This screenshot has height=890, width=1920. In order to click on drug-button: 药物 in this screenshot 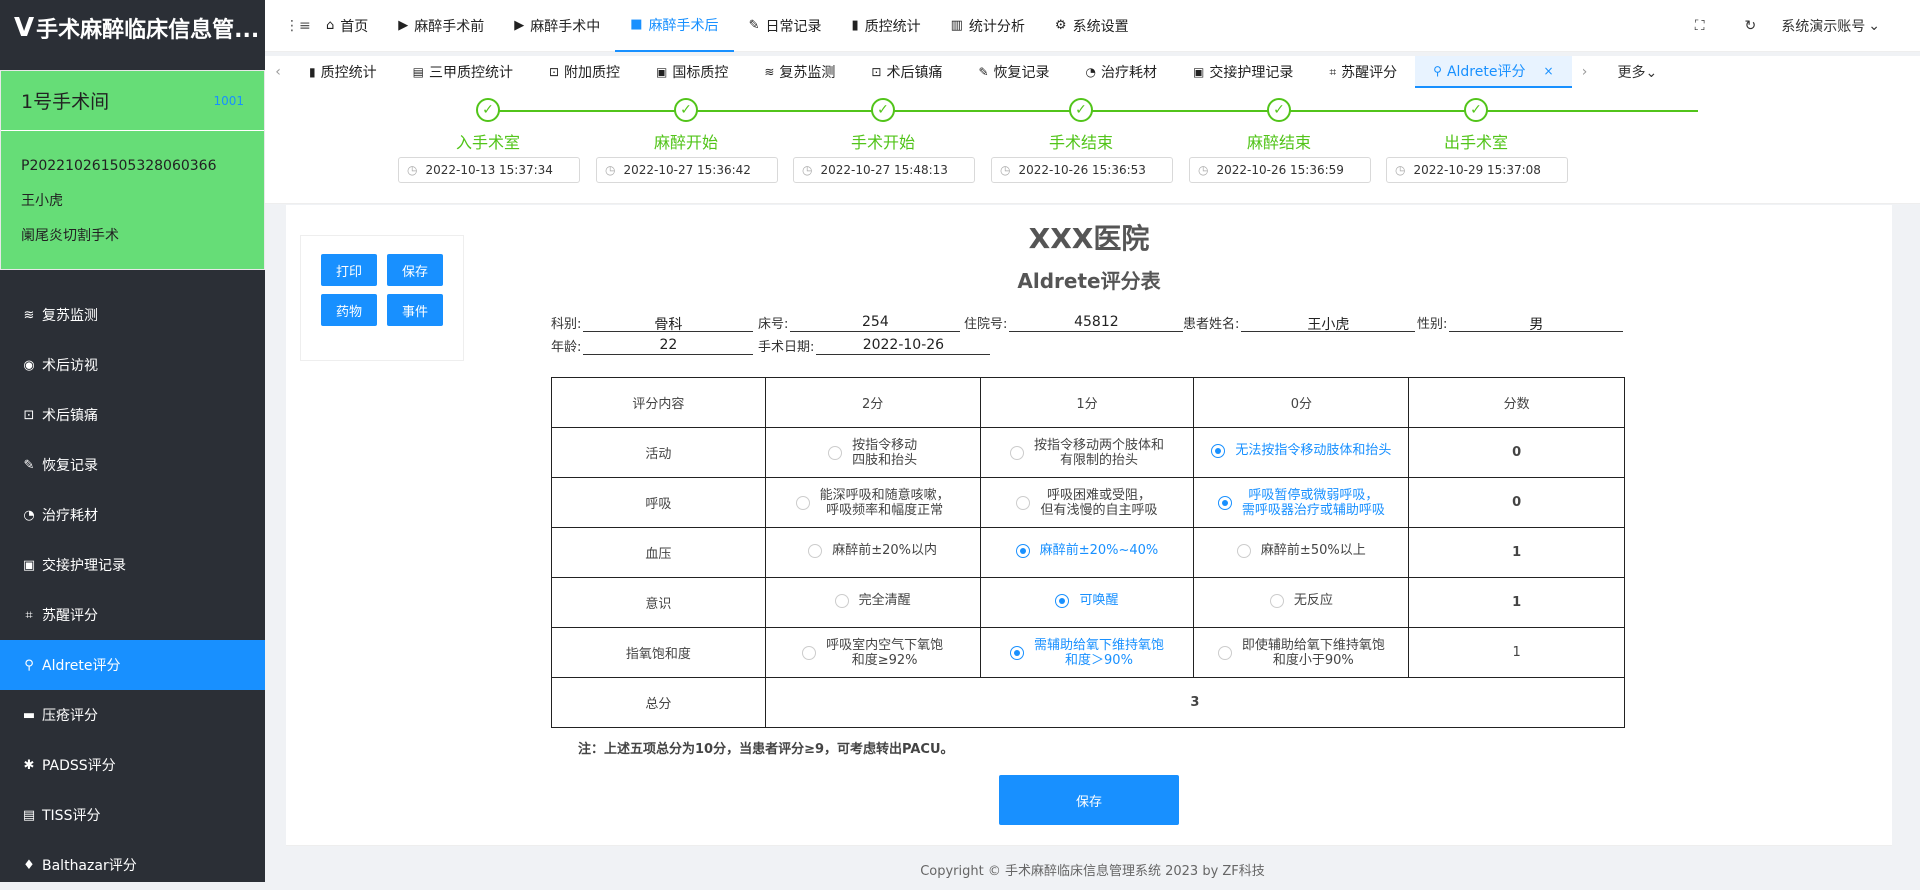, I will do `click(349, 310)`.